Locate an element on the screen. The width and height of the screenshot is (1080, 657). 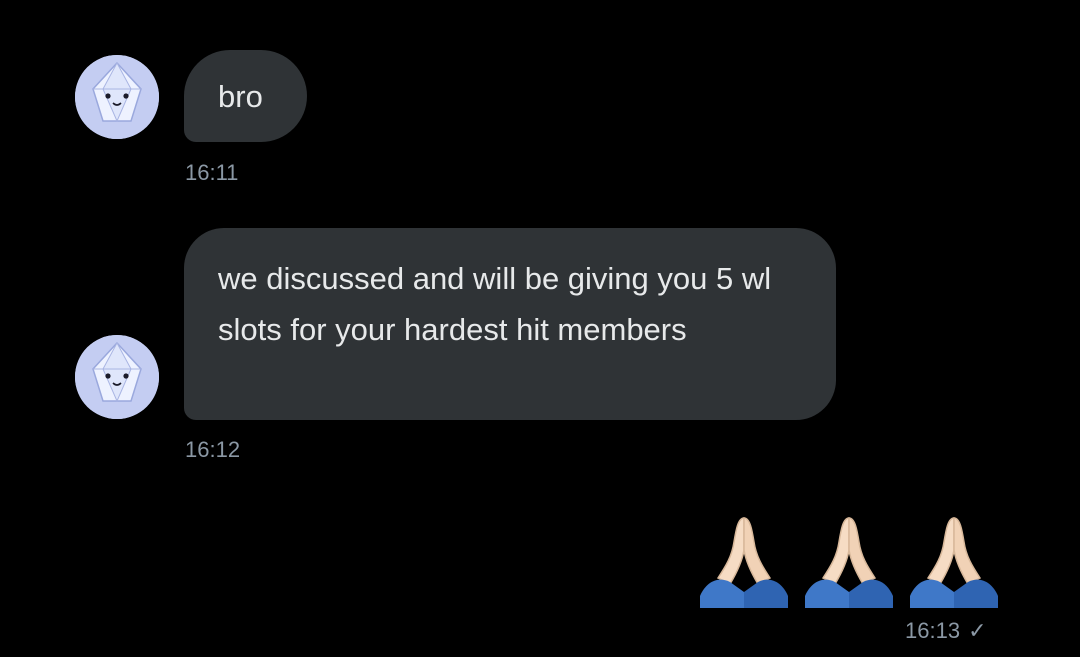
outgoing-timestamp-row: 16:13 ✓ is located at coordinates (946, 631).